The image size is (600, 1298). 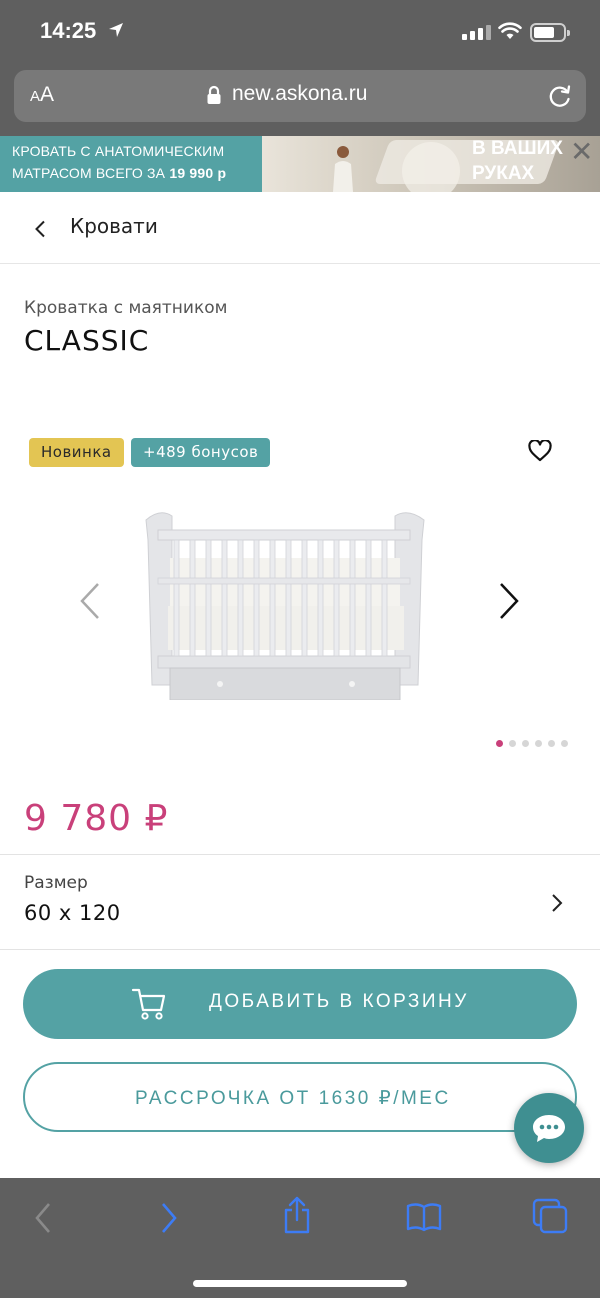 I want to click on breadcrumb-label: Кровати, so click(x=114, y=226).